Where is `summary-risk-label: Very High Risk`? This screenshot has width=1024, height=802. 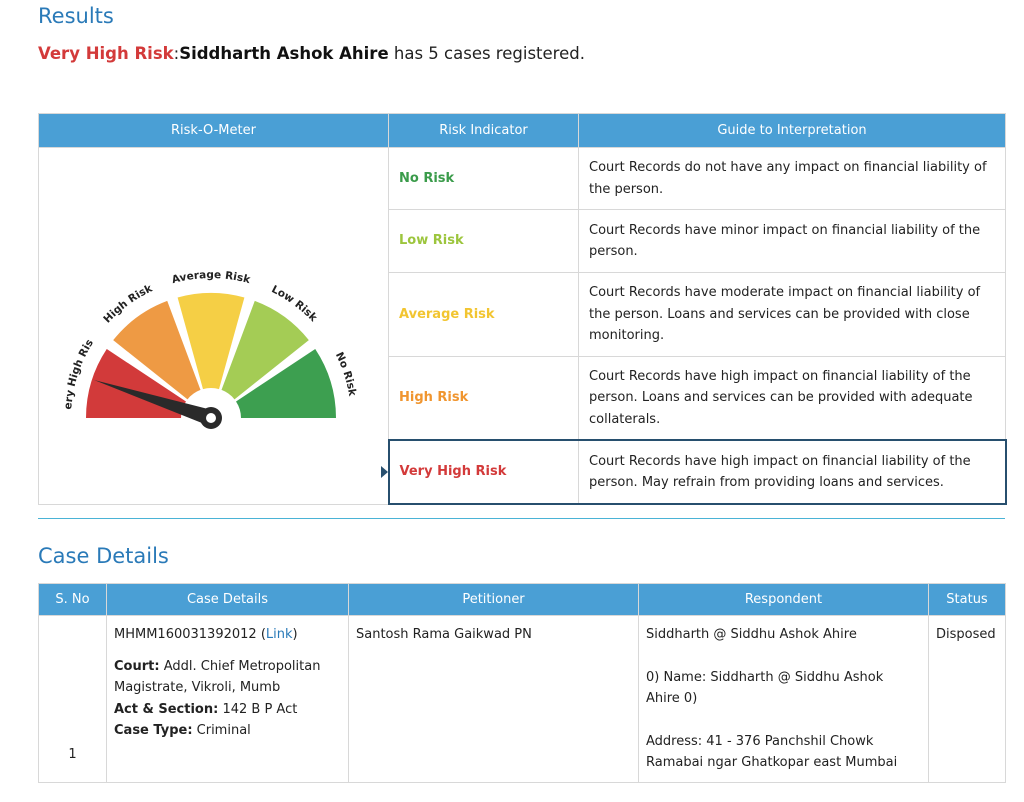
summary-risk-label: Very High Risk is located at coordinates (106, 53).